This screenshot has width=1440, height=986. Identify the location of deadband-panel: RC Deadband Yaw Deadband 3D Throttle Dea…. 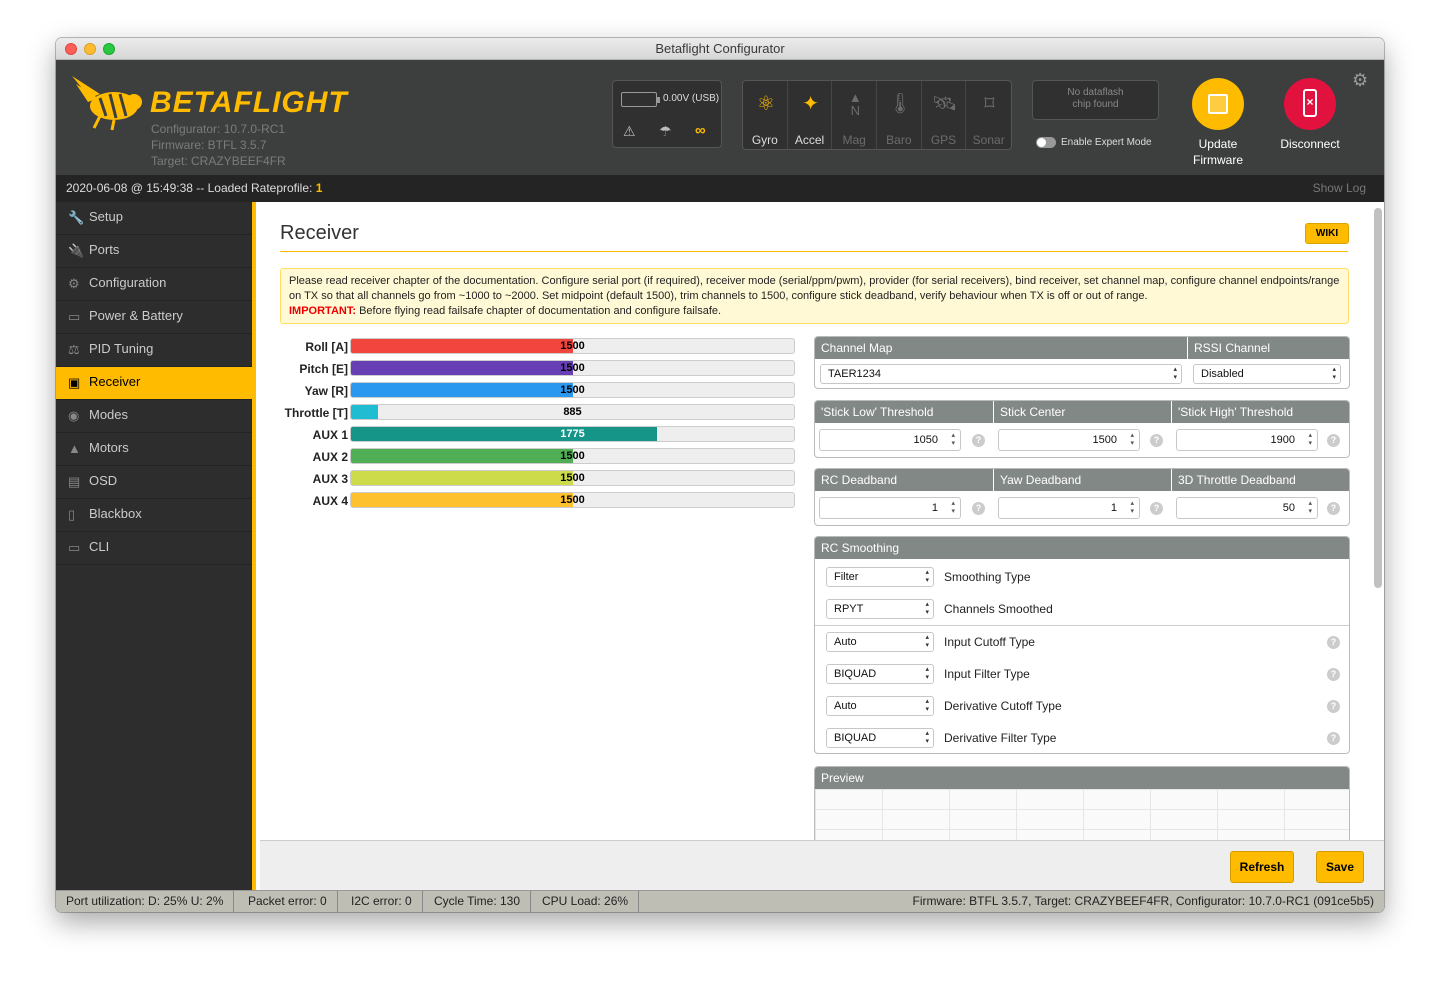
(1082, 497).